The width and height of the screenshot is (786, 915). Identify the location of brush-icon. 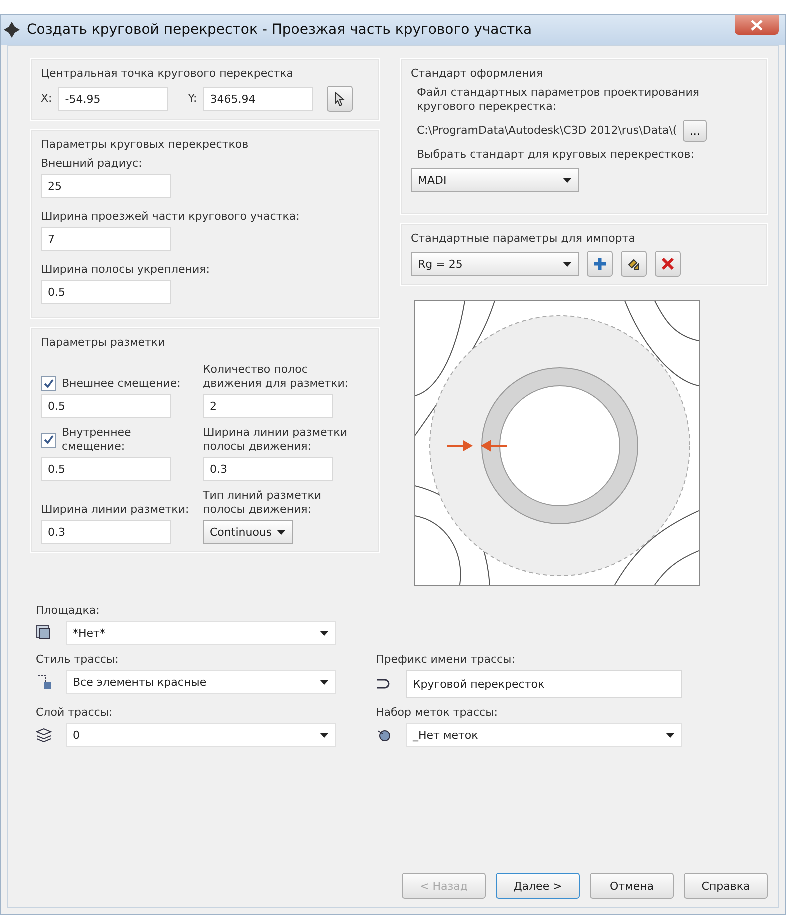
(634, 264).